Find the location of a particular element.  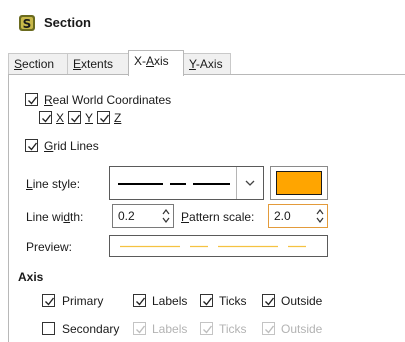

primary-axis-checkbox is located at coordinates (48, 300).